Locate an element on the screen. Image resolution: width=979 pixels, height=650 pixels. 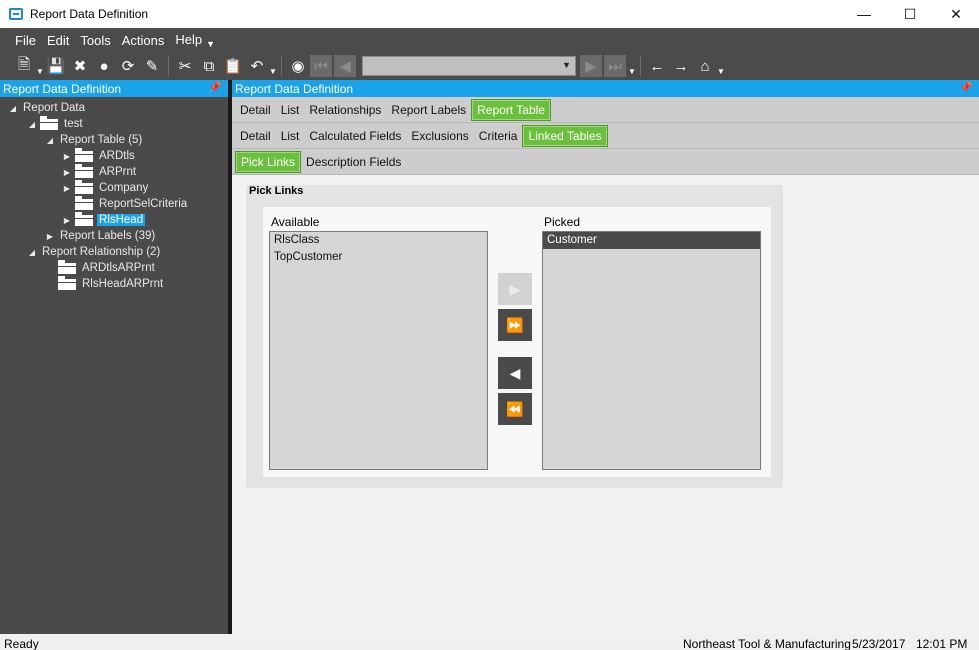
tree-node: ◢ Report Relationship (2) is located at coordinates (94, 252).